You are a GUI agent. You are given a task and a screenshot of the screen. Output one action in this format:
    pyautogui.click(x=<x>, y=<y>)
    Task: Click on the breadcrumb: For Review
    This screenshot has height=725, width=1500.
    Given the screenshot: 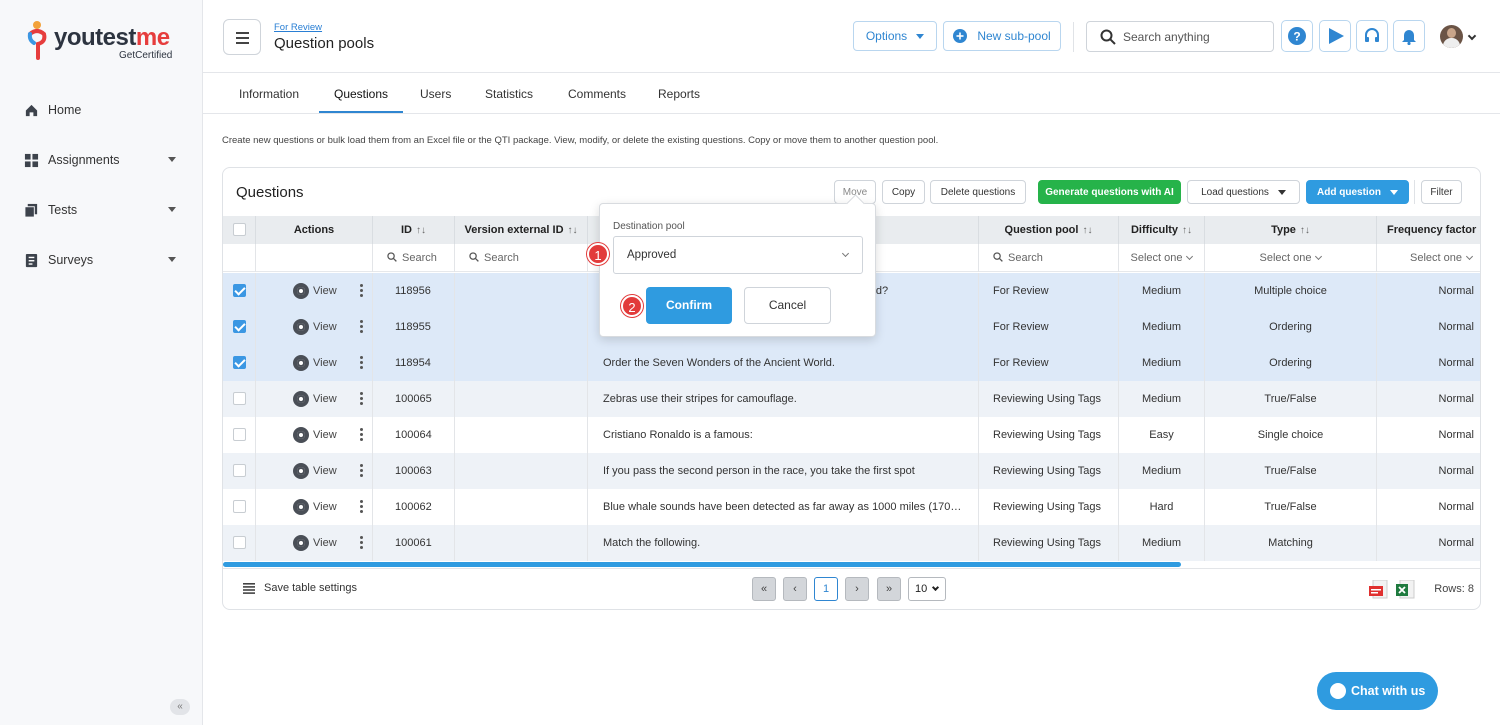 What is the action you would take?
    pyautogui.click(x=298, y=27)
    